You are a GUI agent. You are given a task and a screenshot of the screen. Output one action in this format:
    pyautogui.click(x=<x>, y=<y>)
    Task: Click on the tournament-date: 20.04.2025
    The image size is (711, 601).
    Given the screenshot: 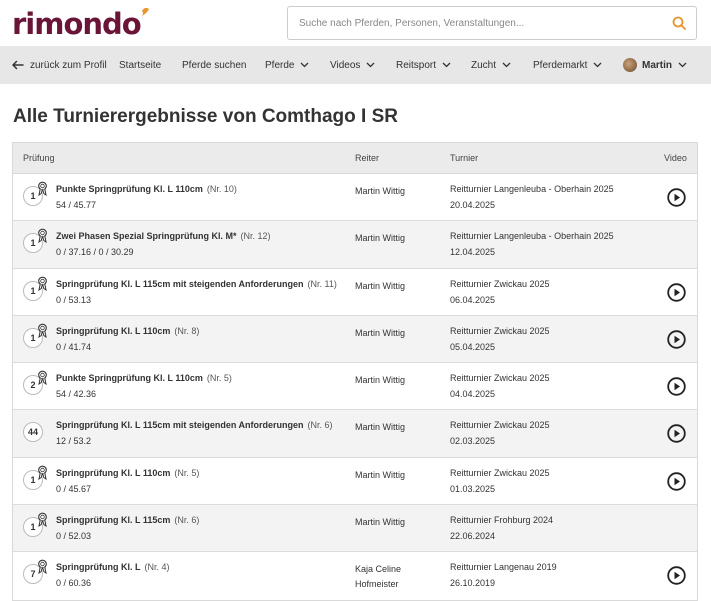 What is the action you would take?
    pyautogui.click(x=473, y=205)
    